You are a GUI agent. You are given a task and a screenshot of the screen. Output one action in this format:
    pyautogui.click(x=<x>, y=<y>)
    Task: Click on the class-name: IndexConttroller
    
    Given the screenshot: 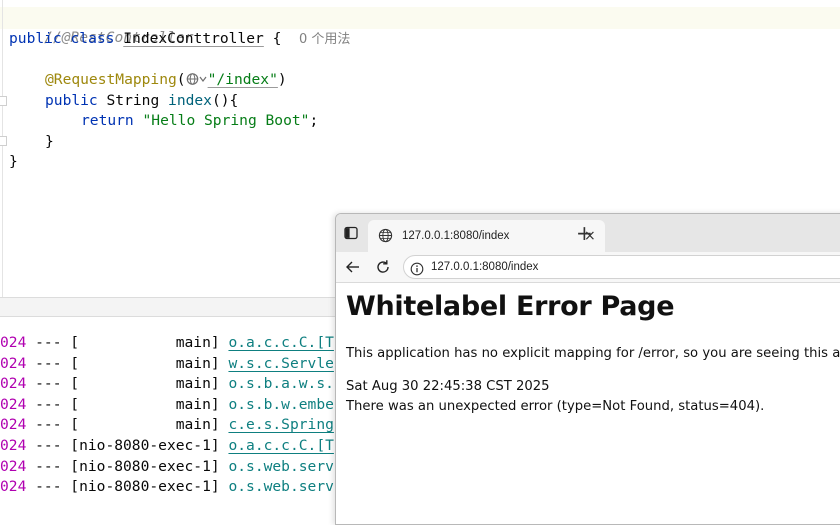 What is the action you would take?
    pyautogui.click(x=193, y=38)
    